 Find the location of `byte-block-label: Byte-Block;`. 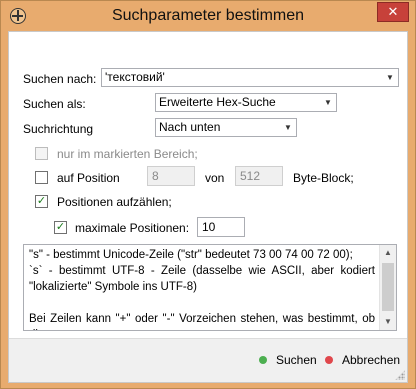

byte-block-label: Byte-Block; is located at coordinates (323, 178).